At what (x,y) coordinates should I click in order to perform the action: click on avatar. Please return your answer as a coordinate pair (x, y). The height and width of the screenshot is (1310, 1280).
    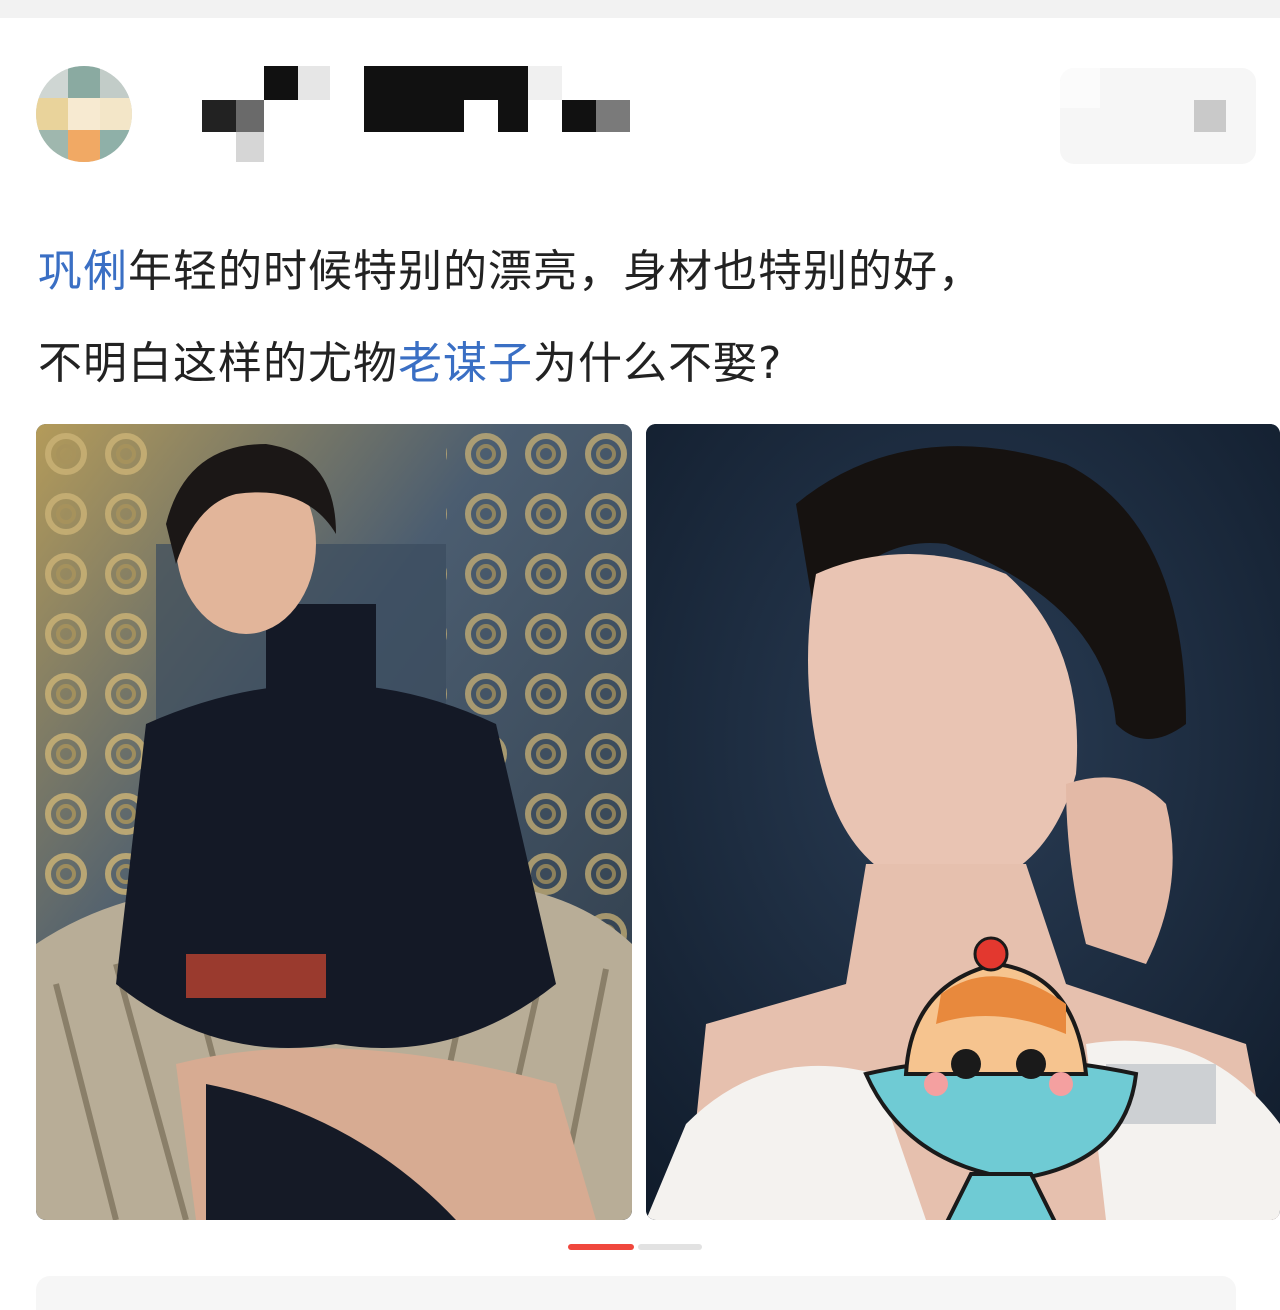
    Looking at the image, I should click on (84, 114).